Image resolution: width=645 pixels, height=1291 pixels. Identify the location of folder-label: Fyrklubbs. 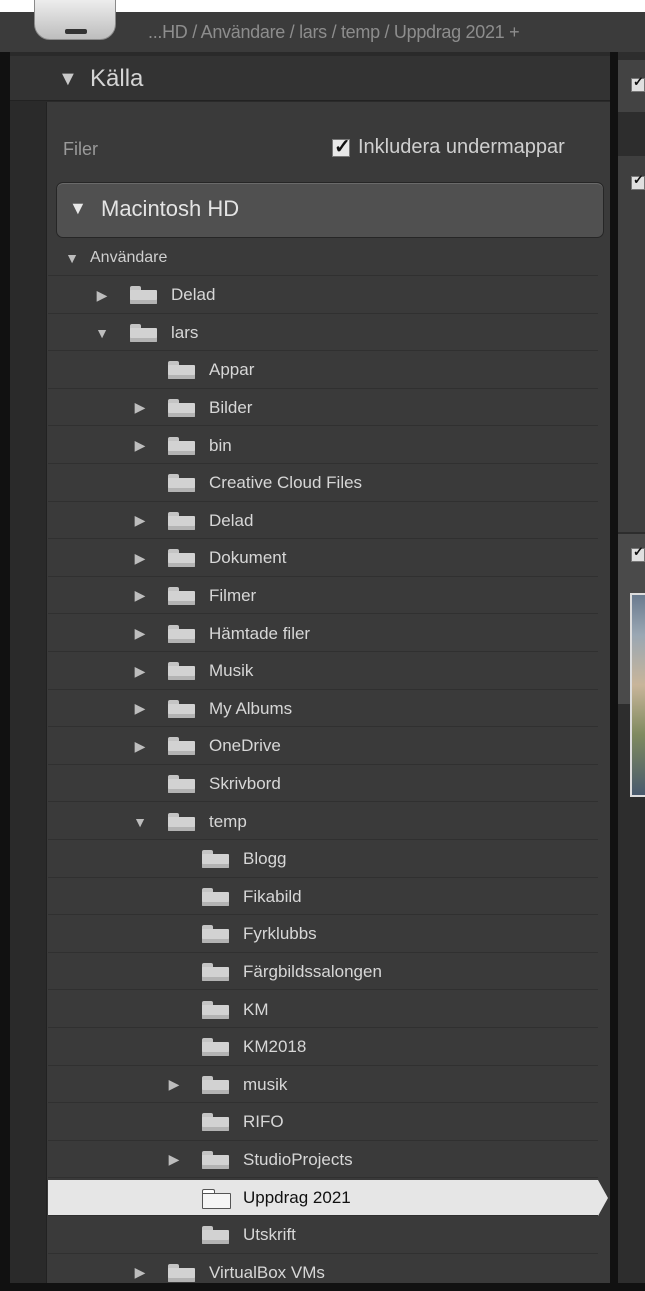
(280, 934).